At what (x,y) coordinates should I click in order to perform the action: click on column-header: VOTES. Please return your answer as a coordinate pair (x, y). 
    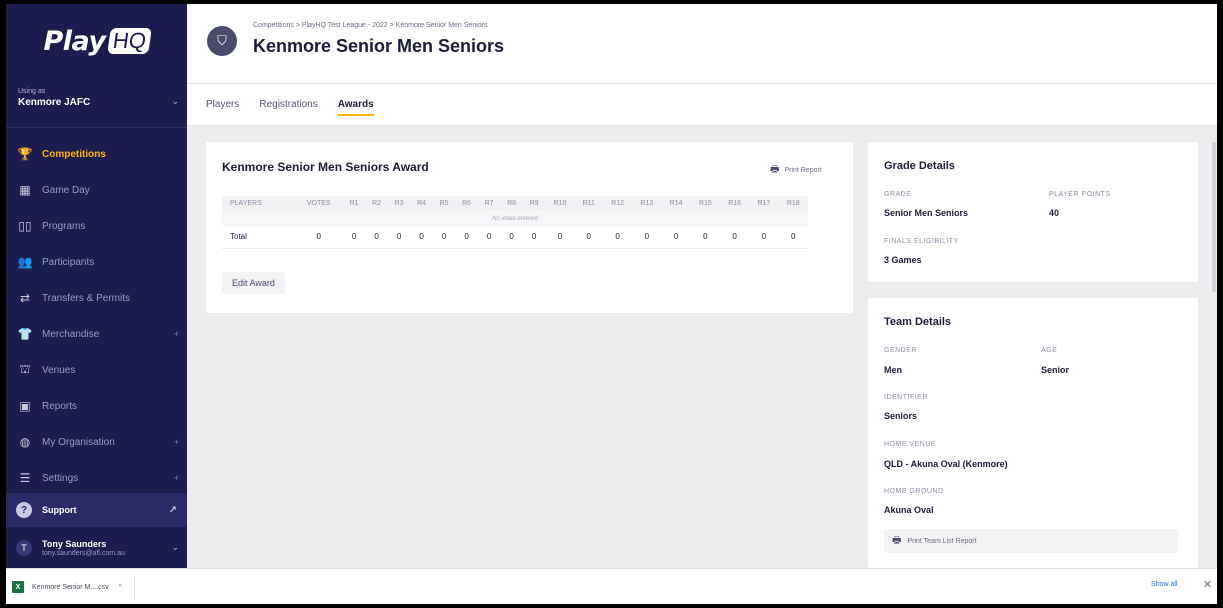
    Looking at the image, I should click on (318, 203).